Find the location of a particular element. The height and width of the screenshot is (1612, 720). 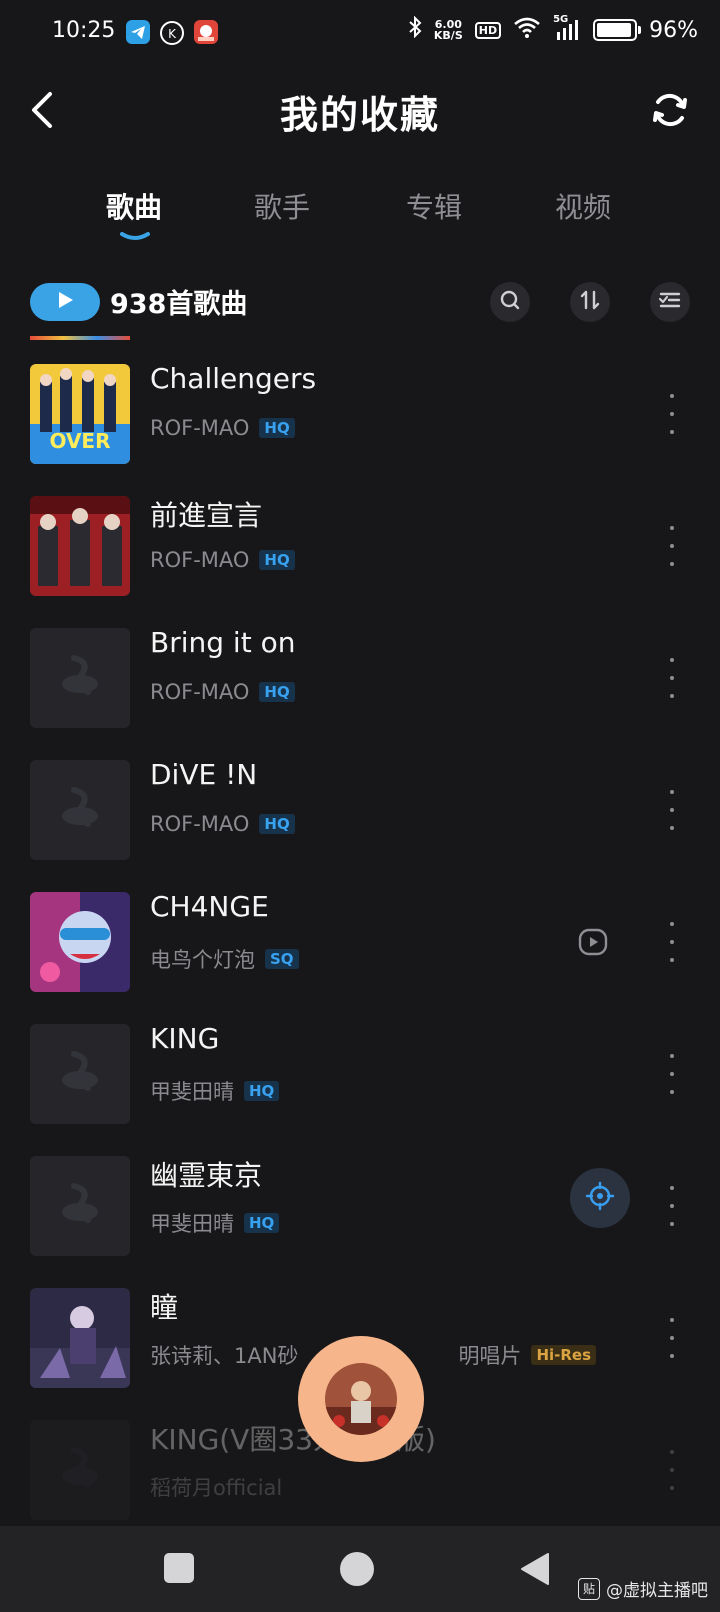

battery-fill is located at coordinates (614, 30).